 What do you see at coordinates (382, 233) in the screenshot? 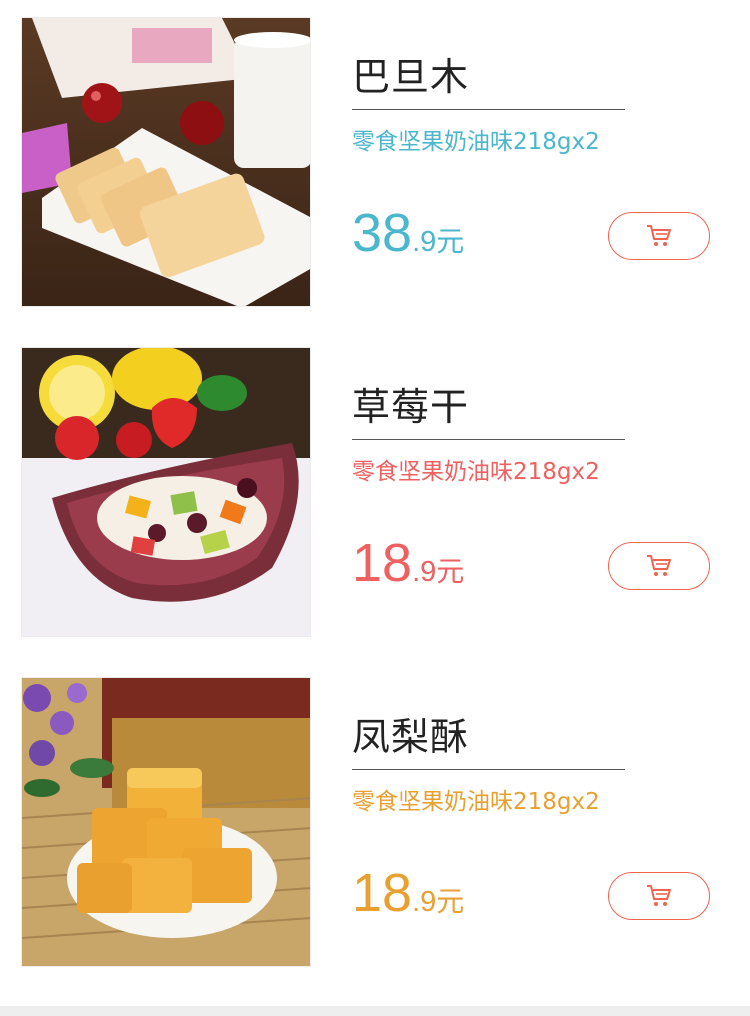
I see `price-integer: 38` at bounding box center [382, 233].